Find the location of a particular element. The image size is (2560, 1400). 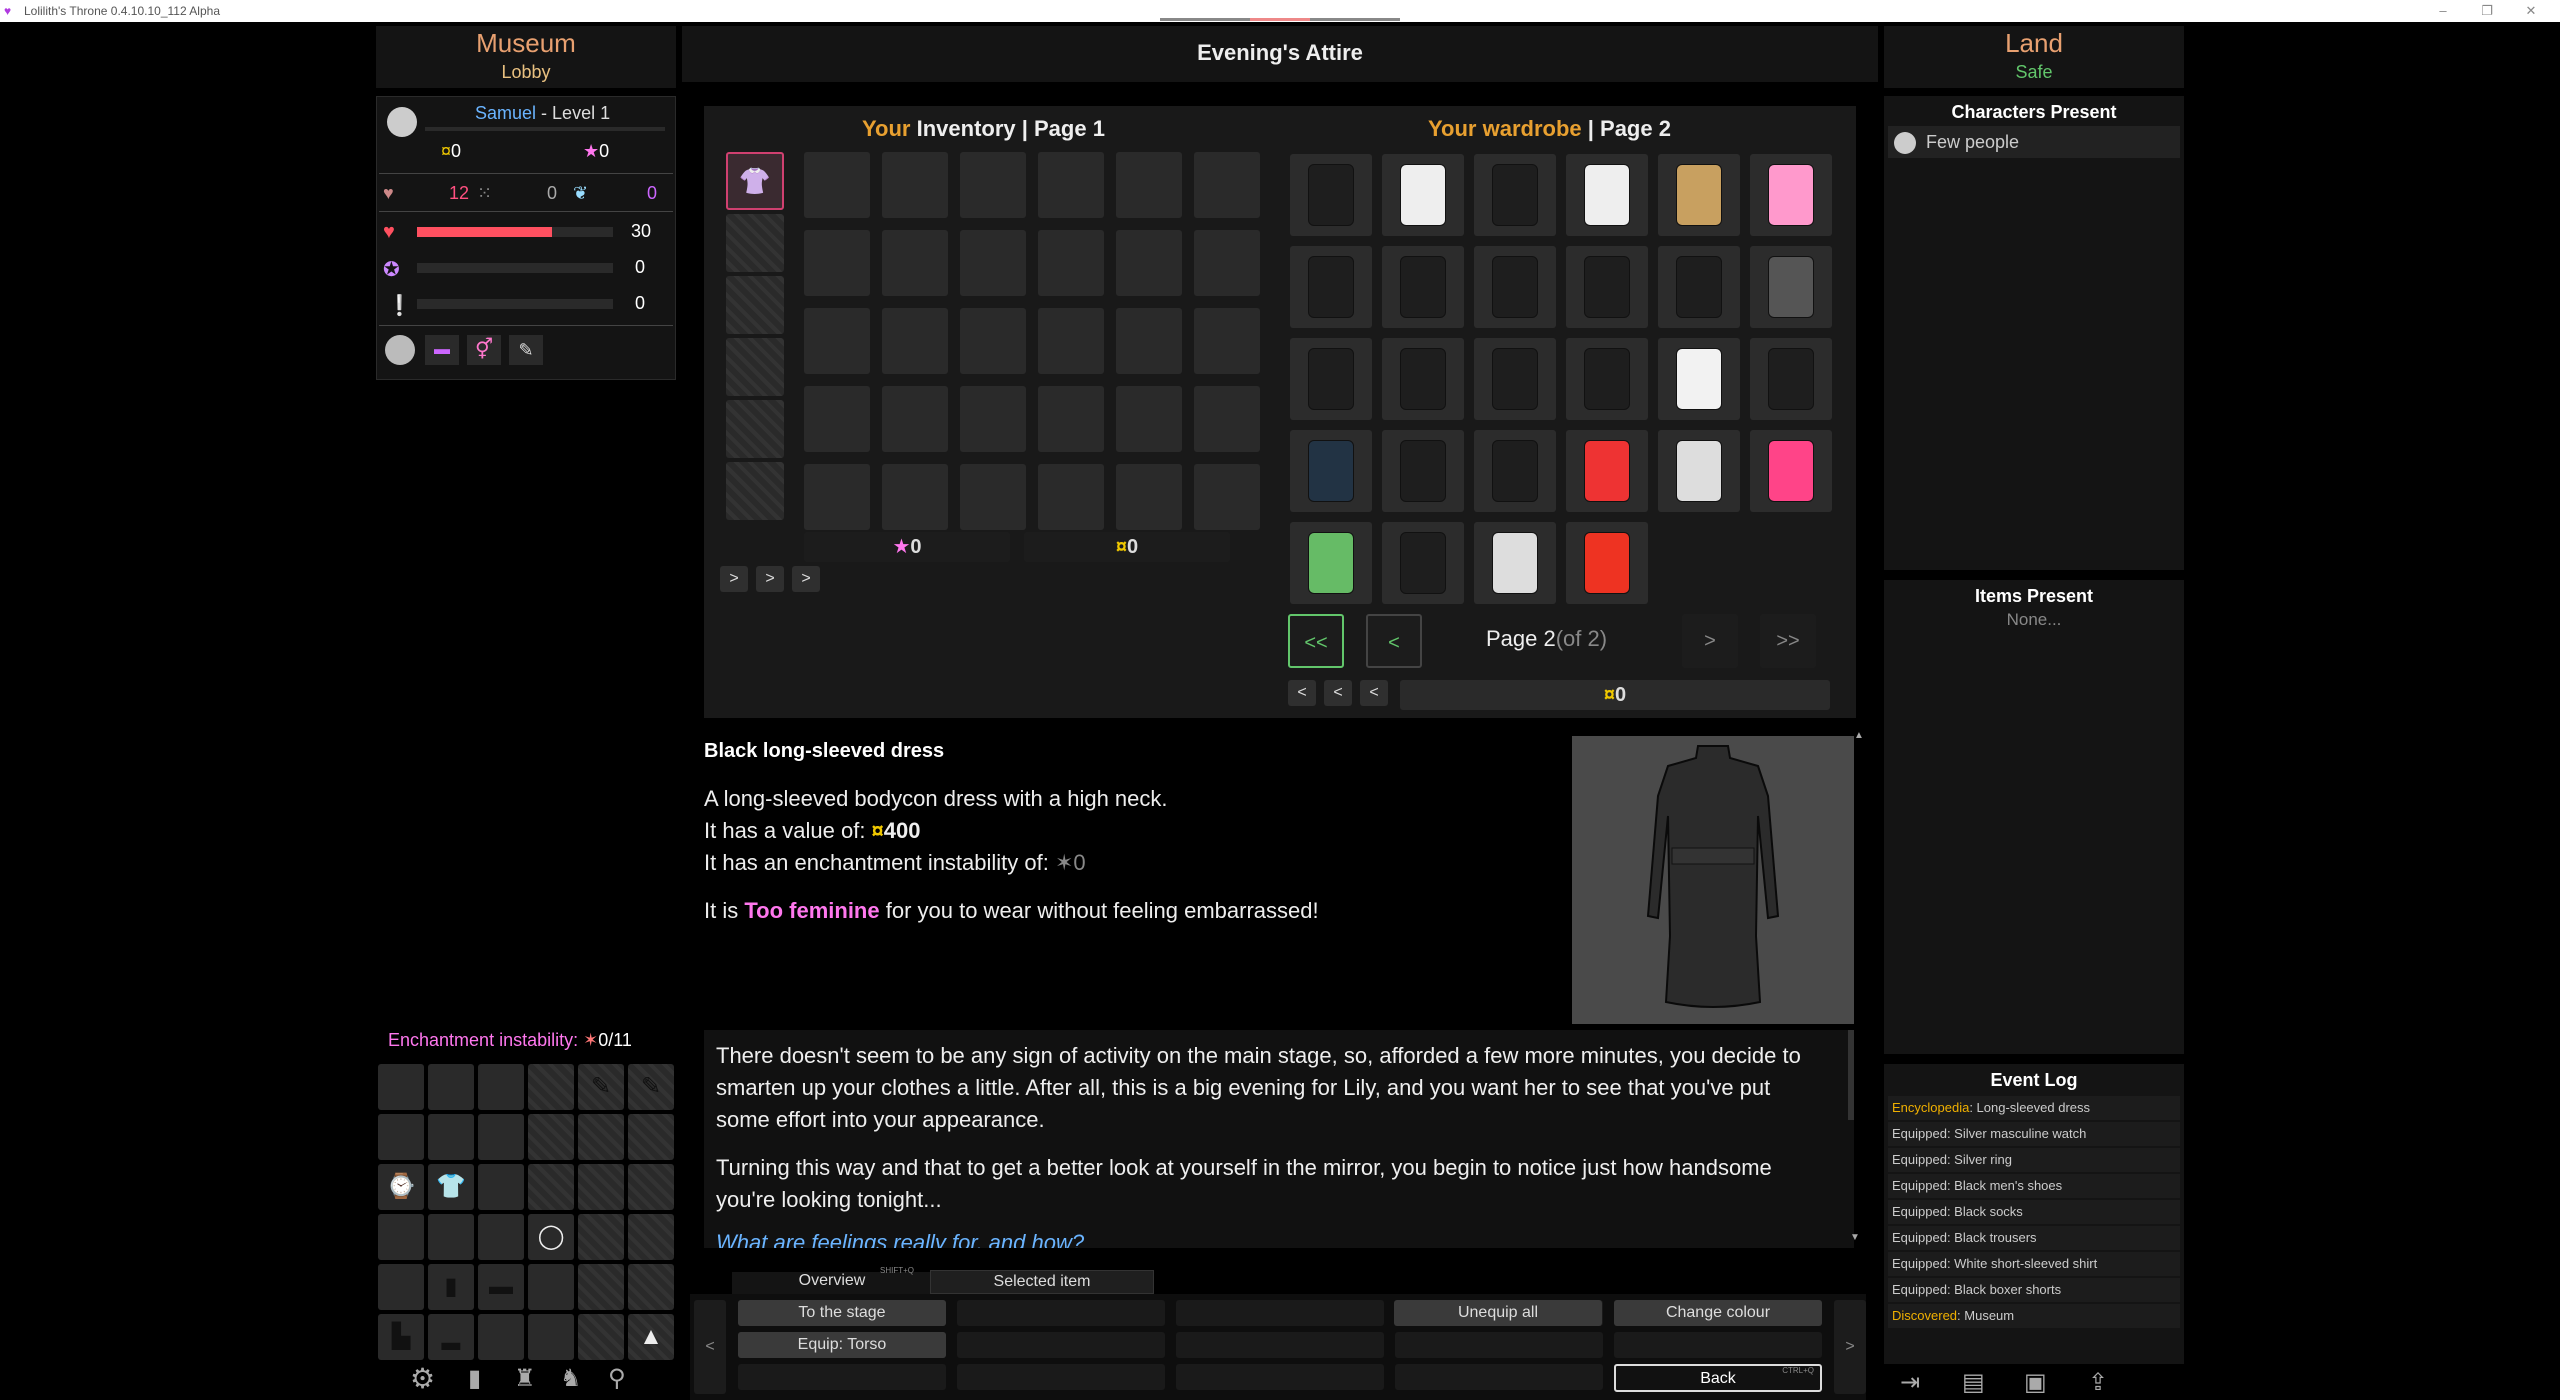

story-scrollbar is located at coordinates (1851, 1075).